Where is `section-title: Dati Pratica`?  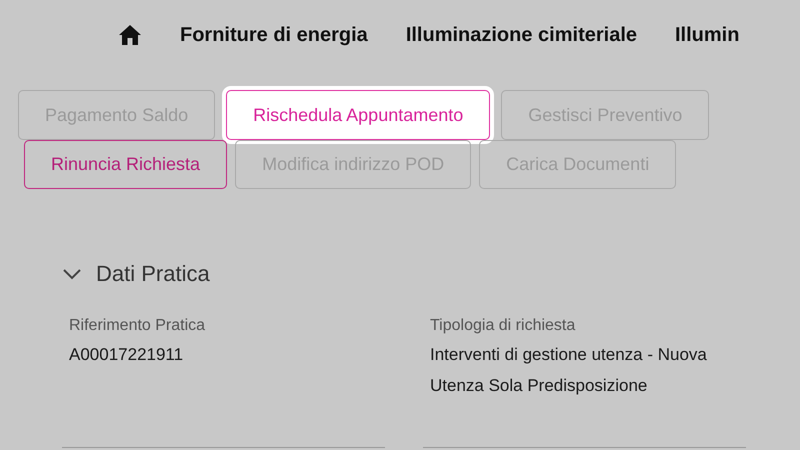 section-title: Dati Pratica is located at coordinates (153, 274).